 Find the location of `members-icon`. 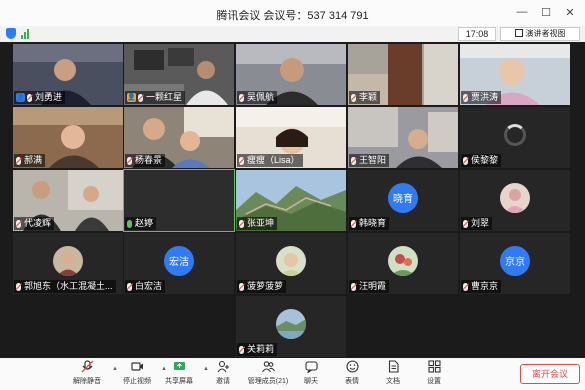

members-icon is located at coordinates (268, 366).